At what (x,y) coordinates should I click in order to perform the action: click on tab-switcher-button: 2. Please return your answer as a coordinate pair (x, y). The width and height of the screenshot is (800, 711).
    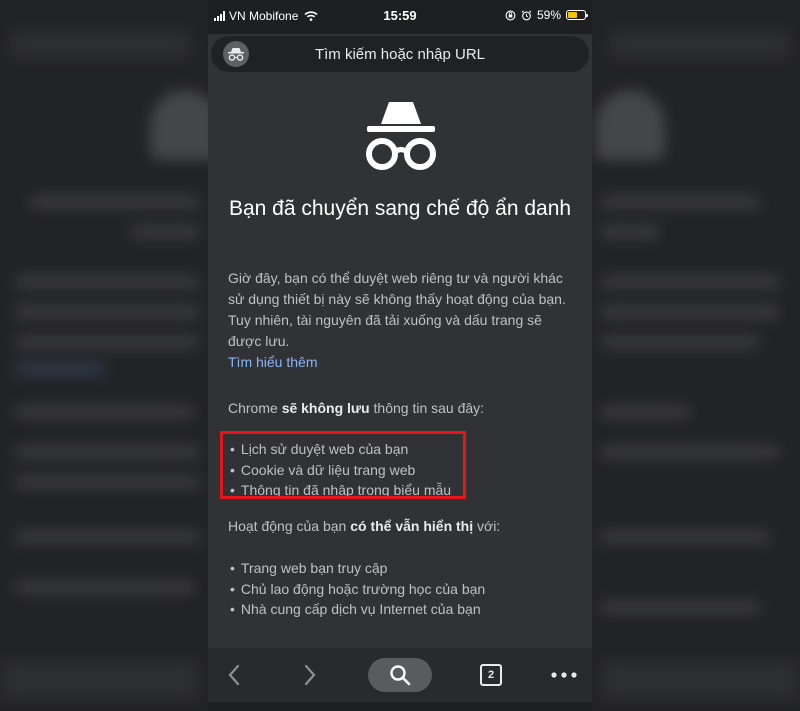
    Looking at the image, I should click on (491, 675).